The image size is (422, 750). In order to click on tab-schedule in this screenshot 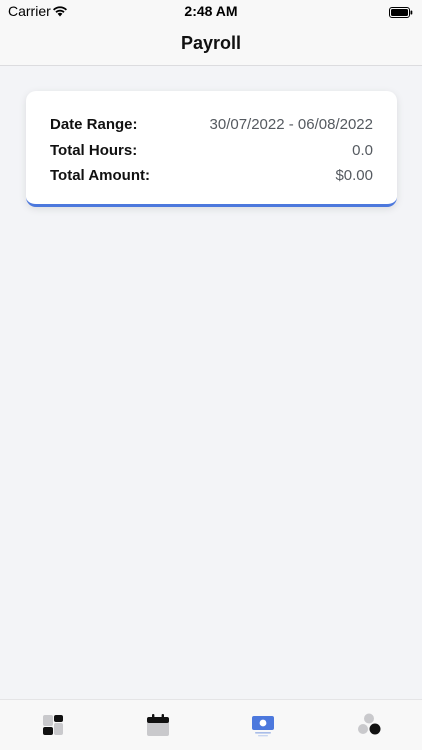, I will do `click(158, 725)`.